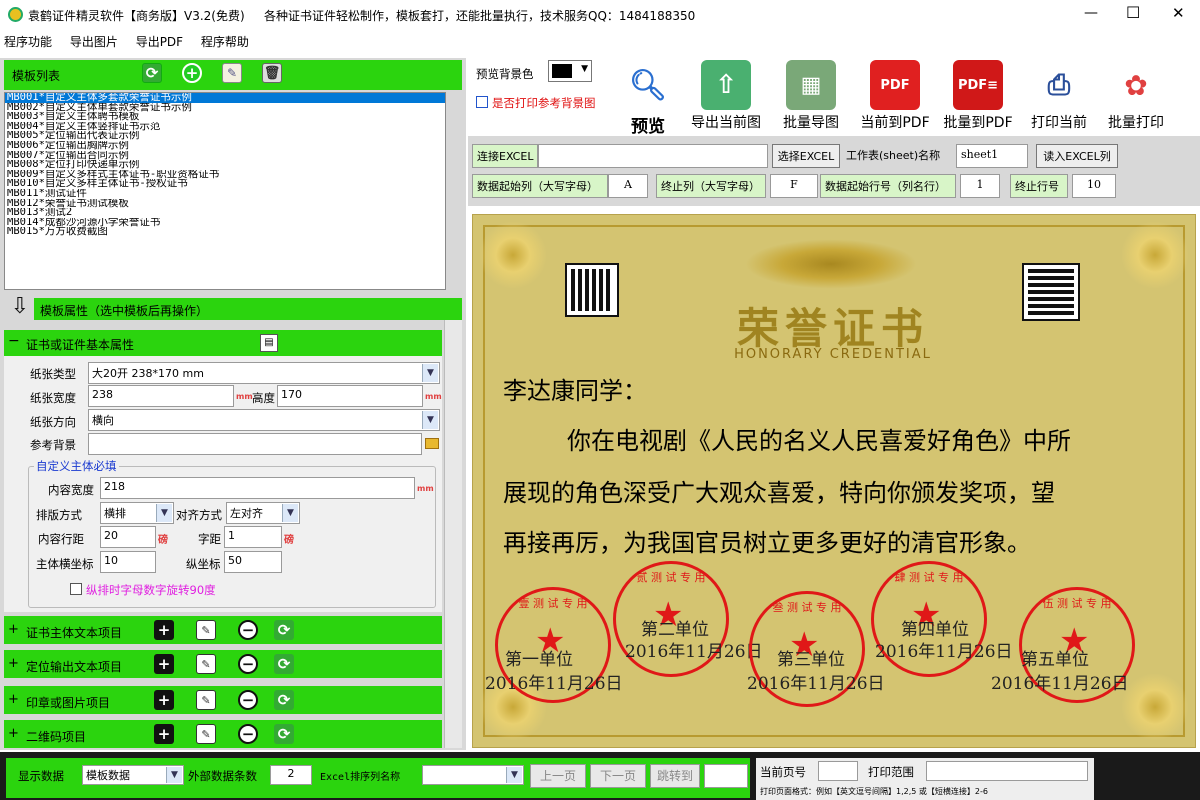 This screenshot has height=800, width=1200. What do you see at coordinates (257, 488) in the screenshot?
I see `content-width-input: 218` at bounding box center [257, 488].